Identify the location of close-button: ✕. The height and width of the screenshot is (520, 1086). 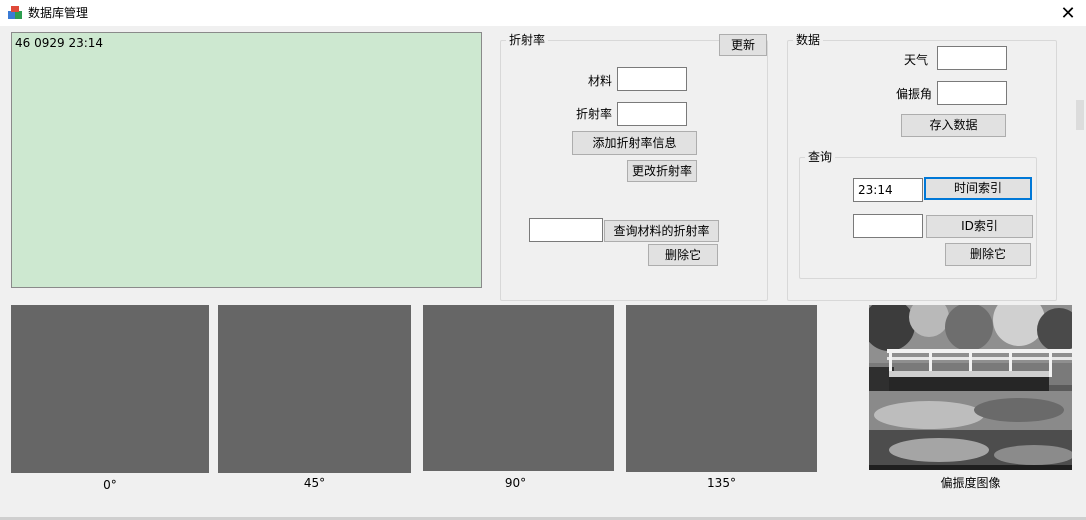
(1068, 13).